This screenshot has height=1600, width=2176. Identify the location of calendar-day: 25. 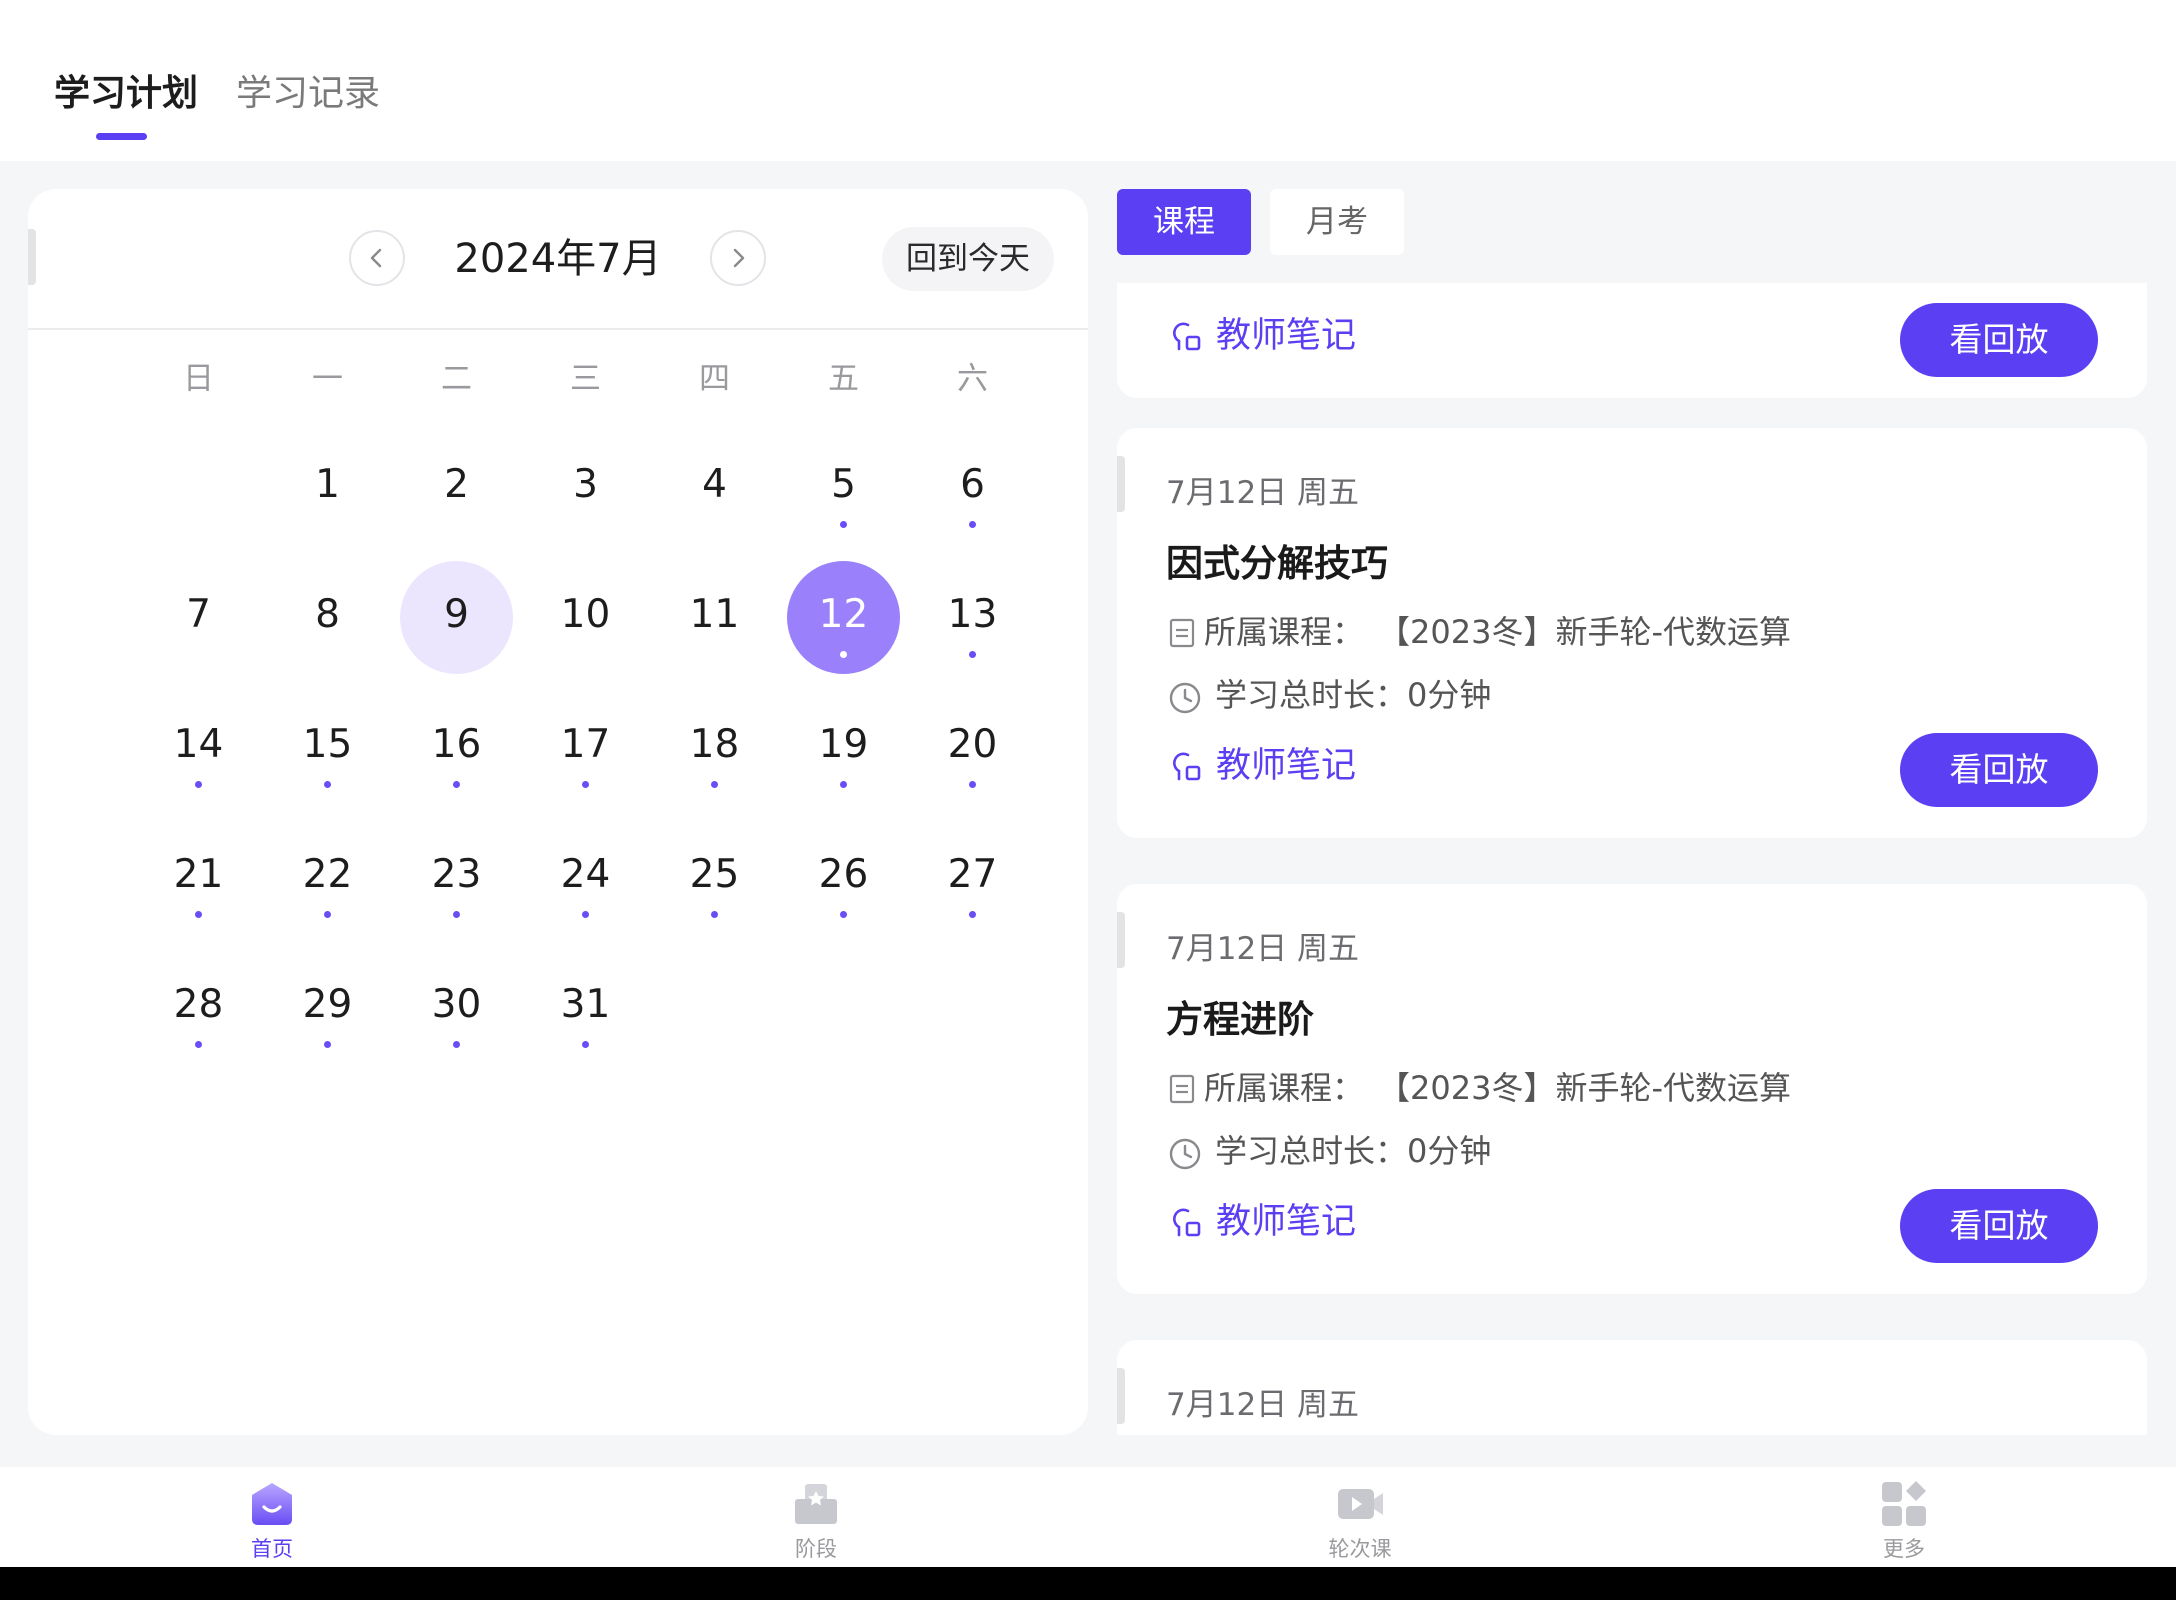
(714, 875).